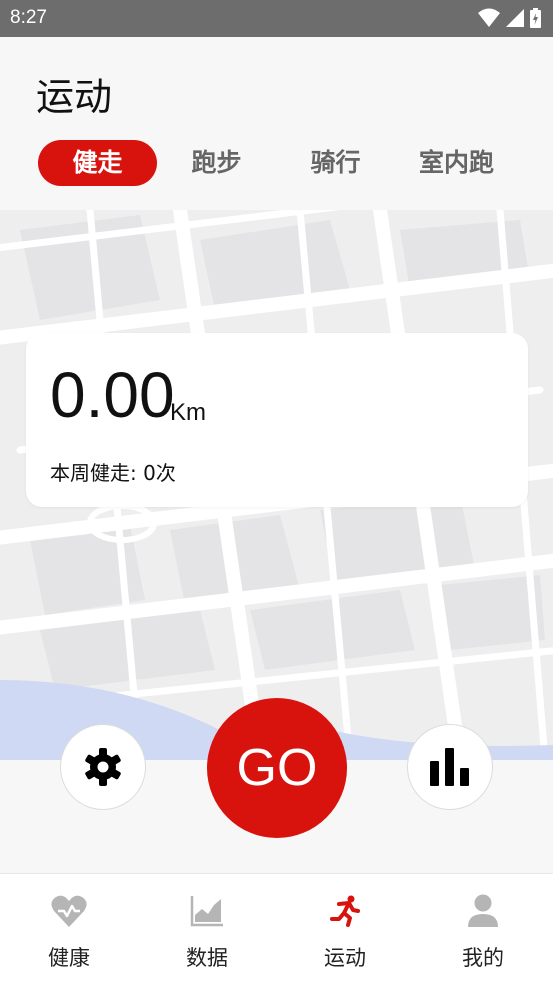 The width and height of the screenshot is (553, 984). I want to click on nav-item-health: 健康, so click(69, 929).